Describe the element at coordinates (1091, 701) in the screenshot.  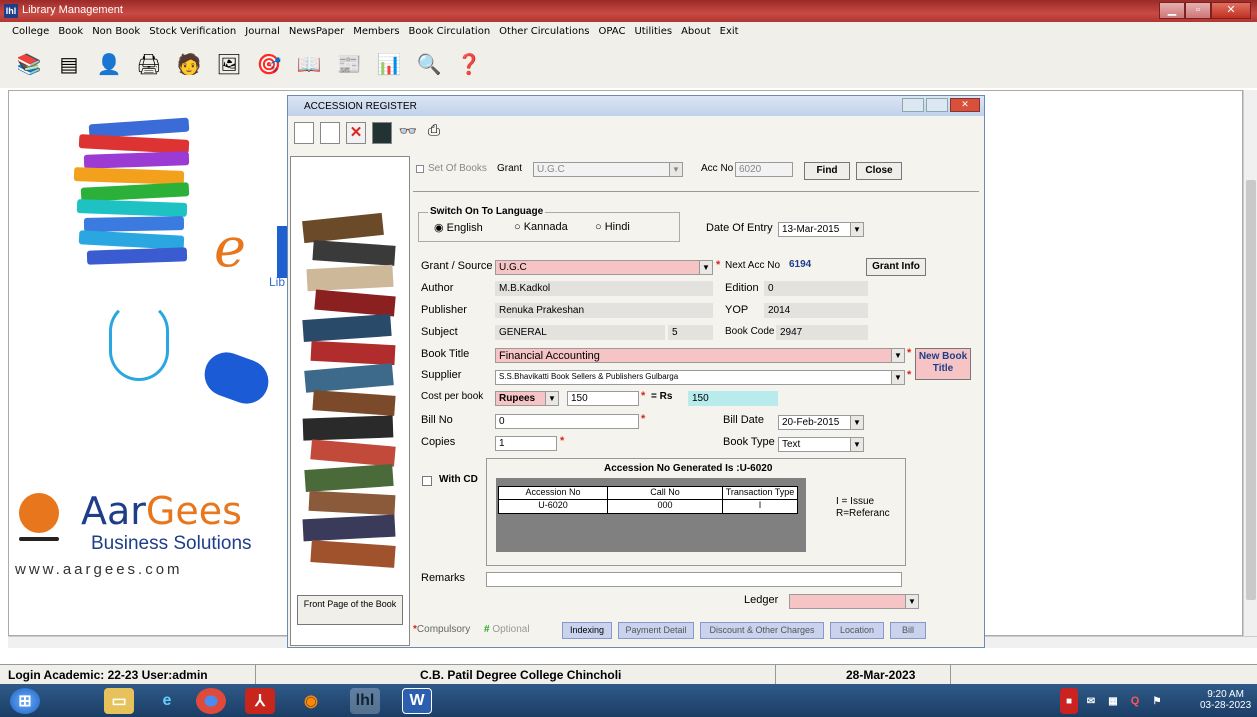
I see `tray-icon-2: ✉` at that location.